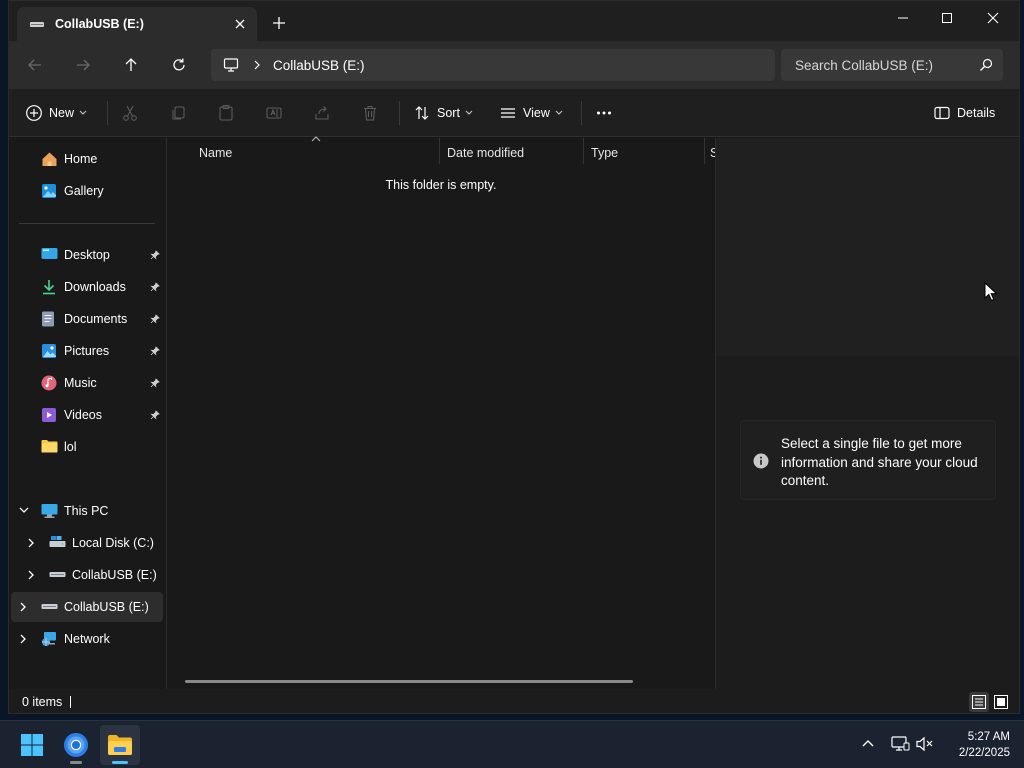 The height and width of the screenshot is (768, 1024). I want to click on sidebar-item-collabusb-selected: CollabUSB (E:), so click(87, 607).